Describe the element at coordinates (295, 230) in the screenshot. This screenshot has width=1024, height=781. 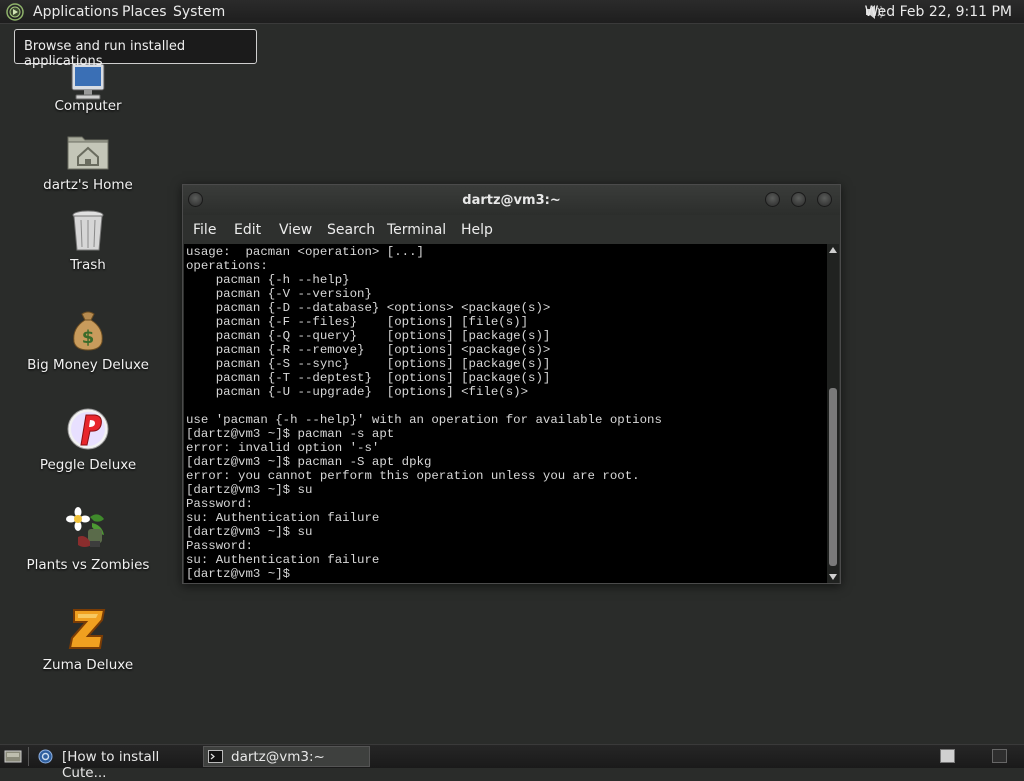
I see `menu-view: View` at that location.